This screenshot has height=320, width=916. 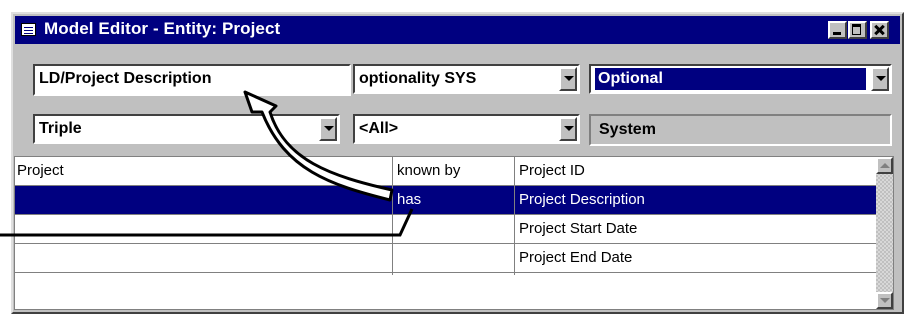 What do you see at coordinates (730, 79) in the screenshot?
I see `optional-combo-value: Optional` at bounding box center [730, 79].